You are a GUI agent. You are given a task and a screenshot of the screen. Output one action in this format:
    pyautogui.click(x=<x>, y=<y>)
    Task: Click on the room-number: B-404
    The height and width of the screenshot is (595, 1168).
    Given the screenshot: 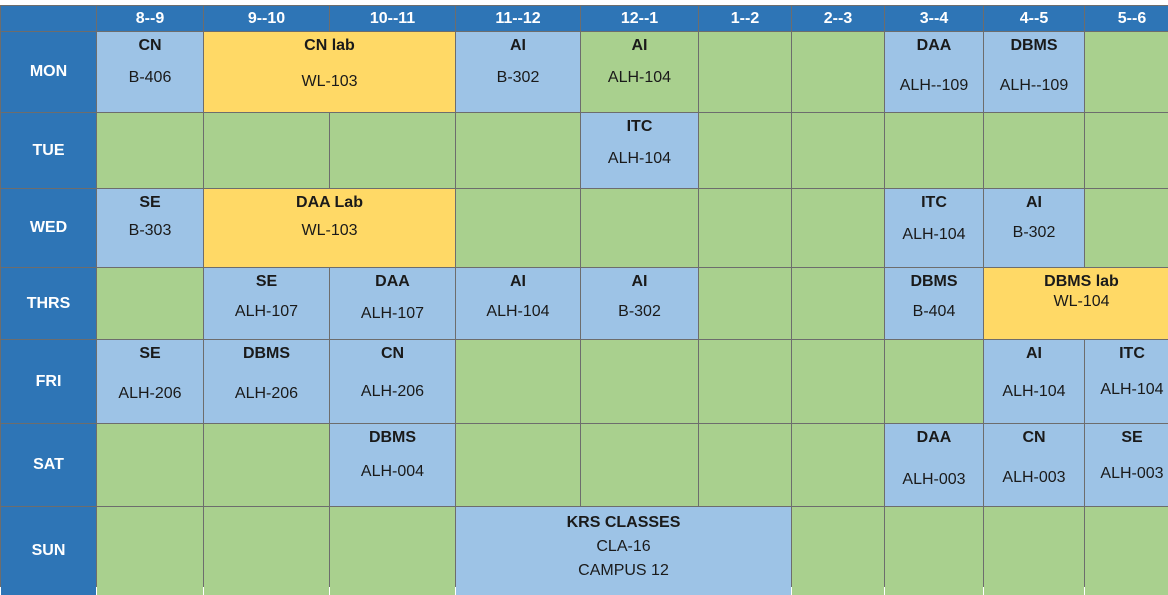 What is the action you would take?
    pyautogui.click(x=934, y=311)
    